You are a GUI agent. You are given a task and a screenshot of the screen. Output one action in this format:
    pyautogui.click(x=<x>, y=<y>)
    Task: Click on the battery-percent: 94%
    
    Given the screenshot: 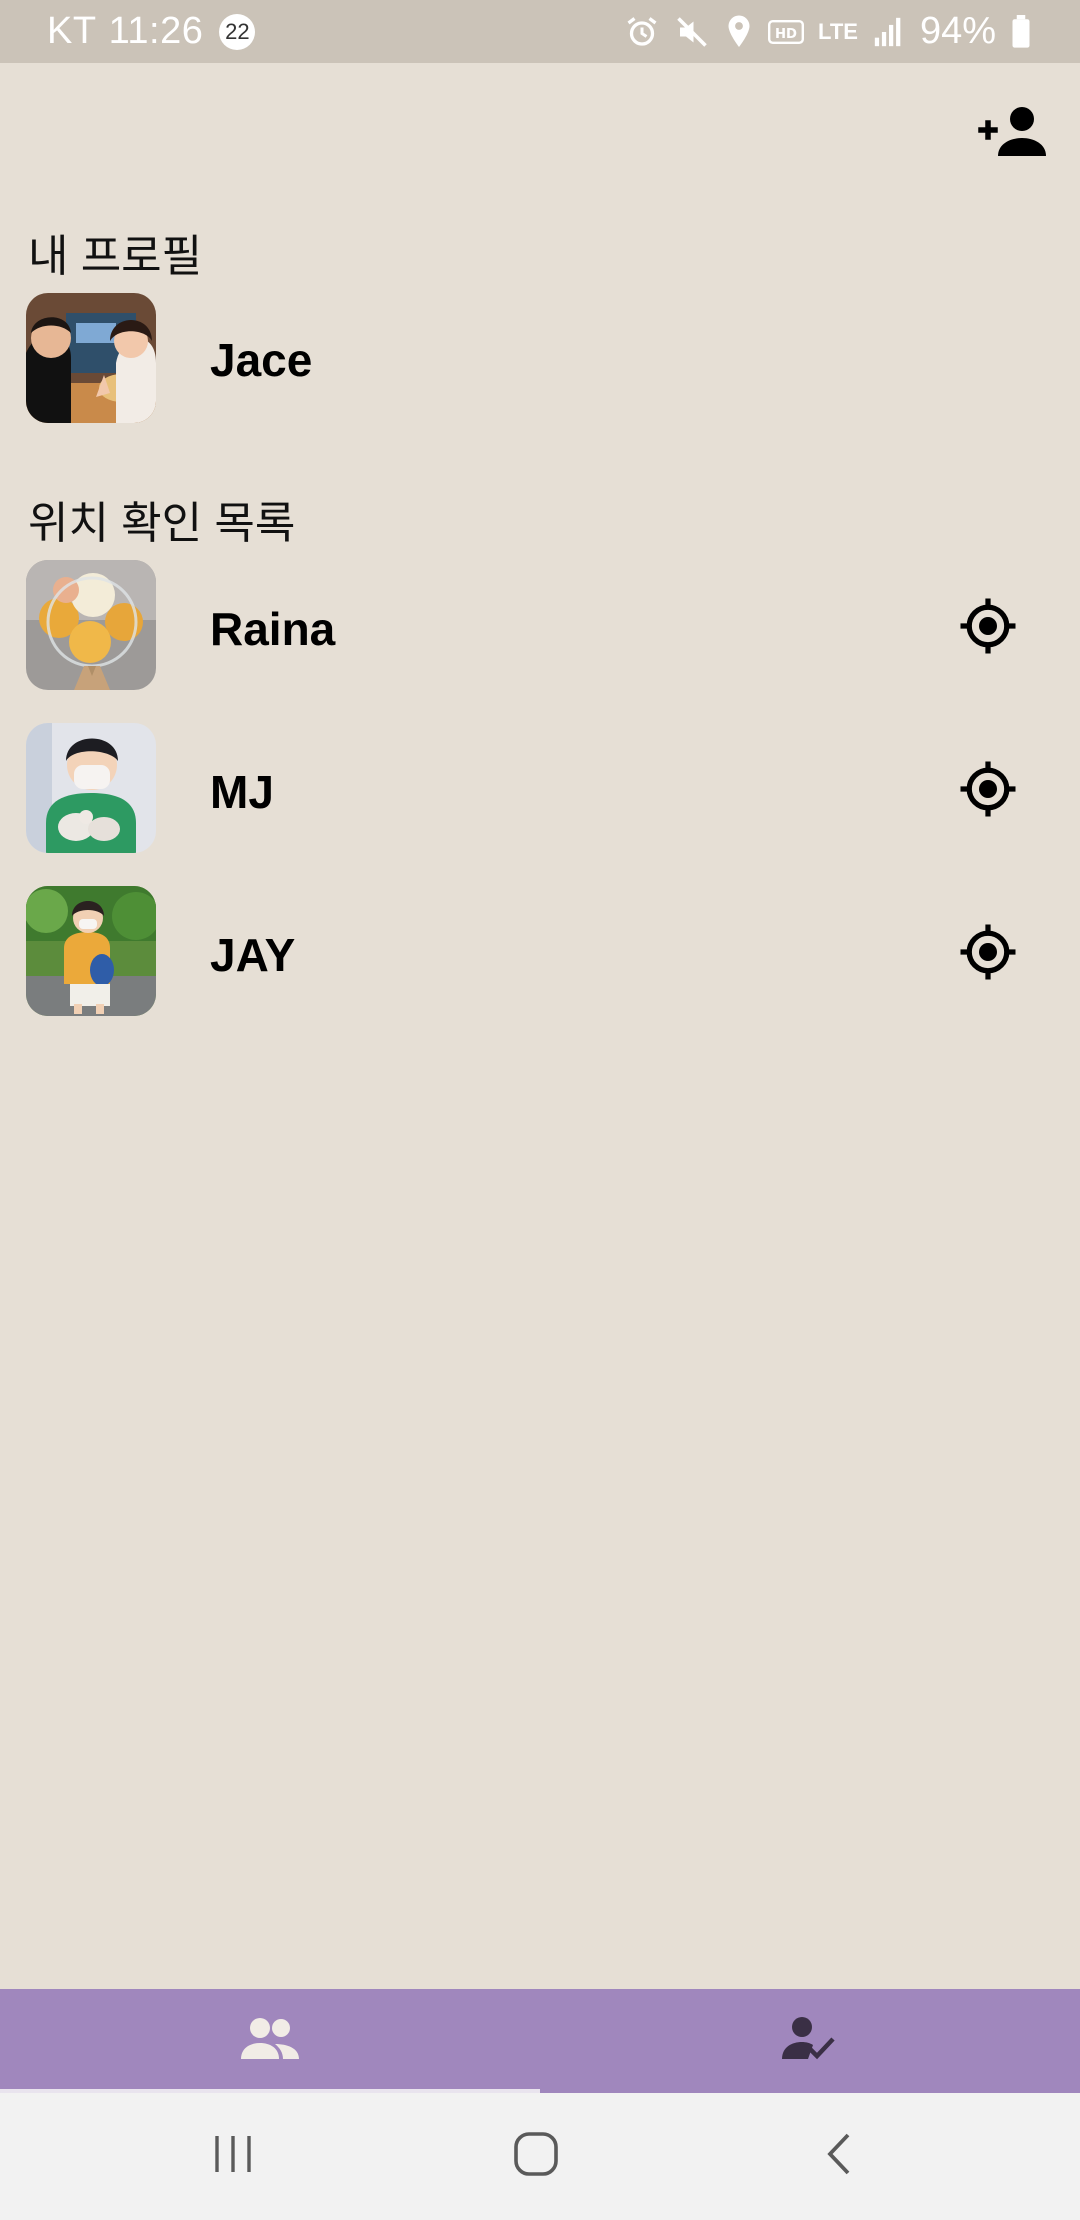 What is the action you would take?
    pyautogui.click(x=957, y=31)
    